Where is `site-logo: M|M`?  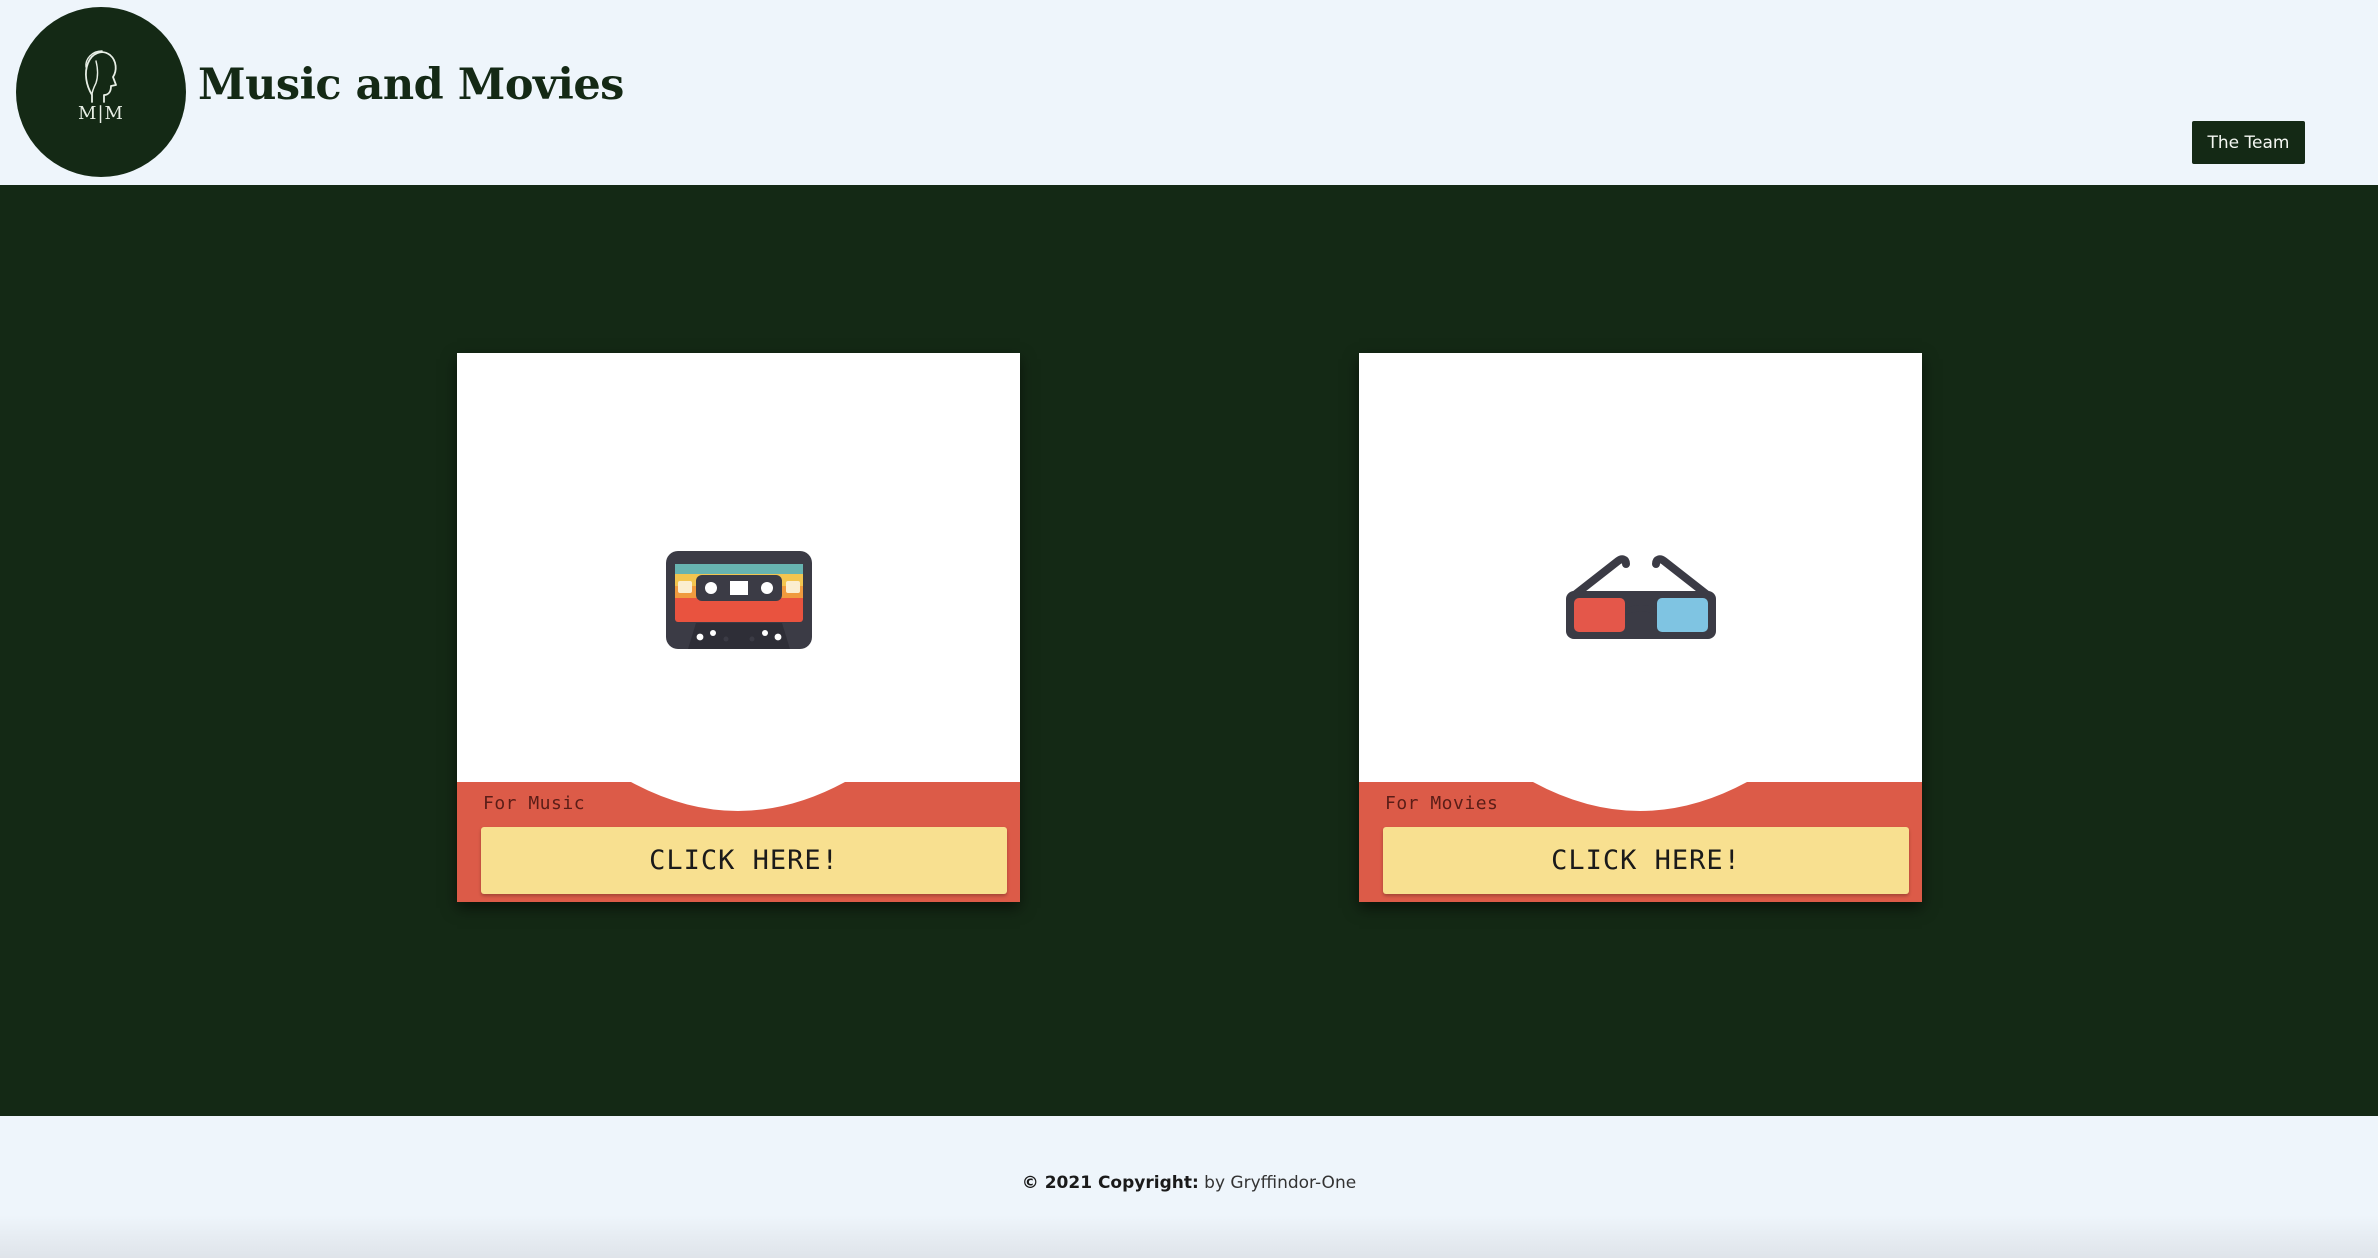 site-logo: M|M is located at coordinates (101, 92).